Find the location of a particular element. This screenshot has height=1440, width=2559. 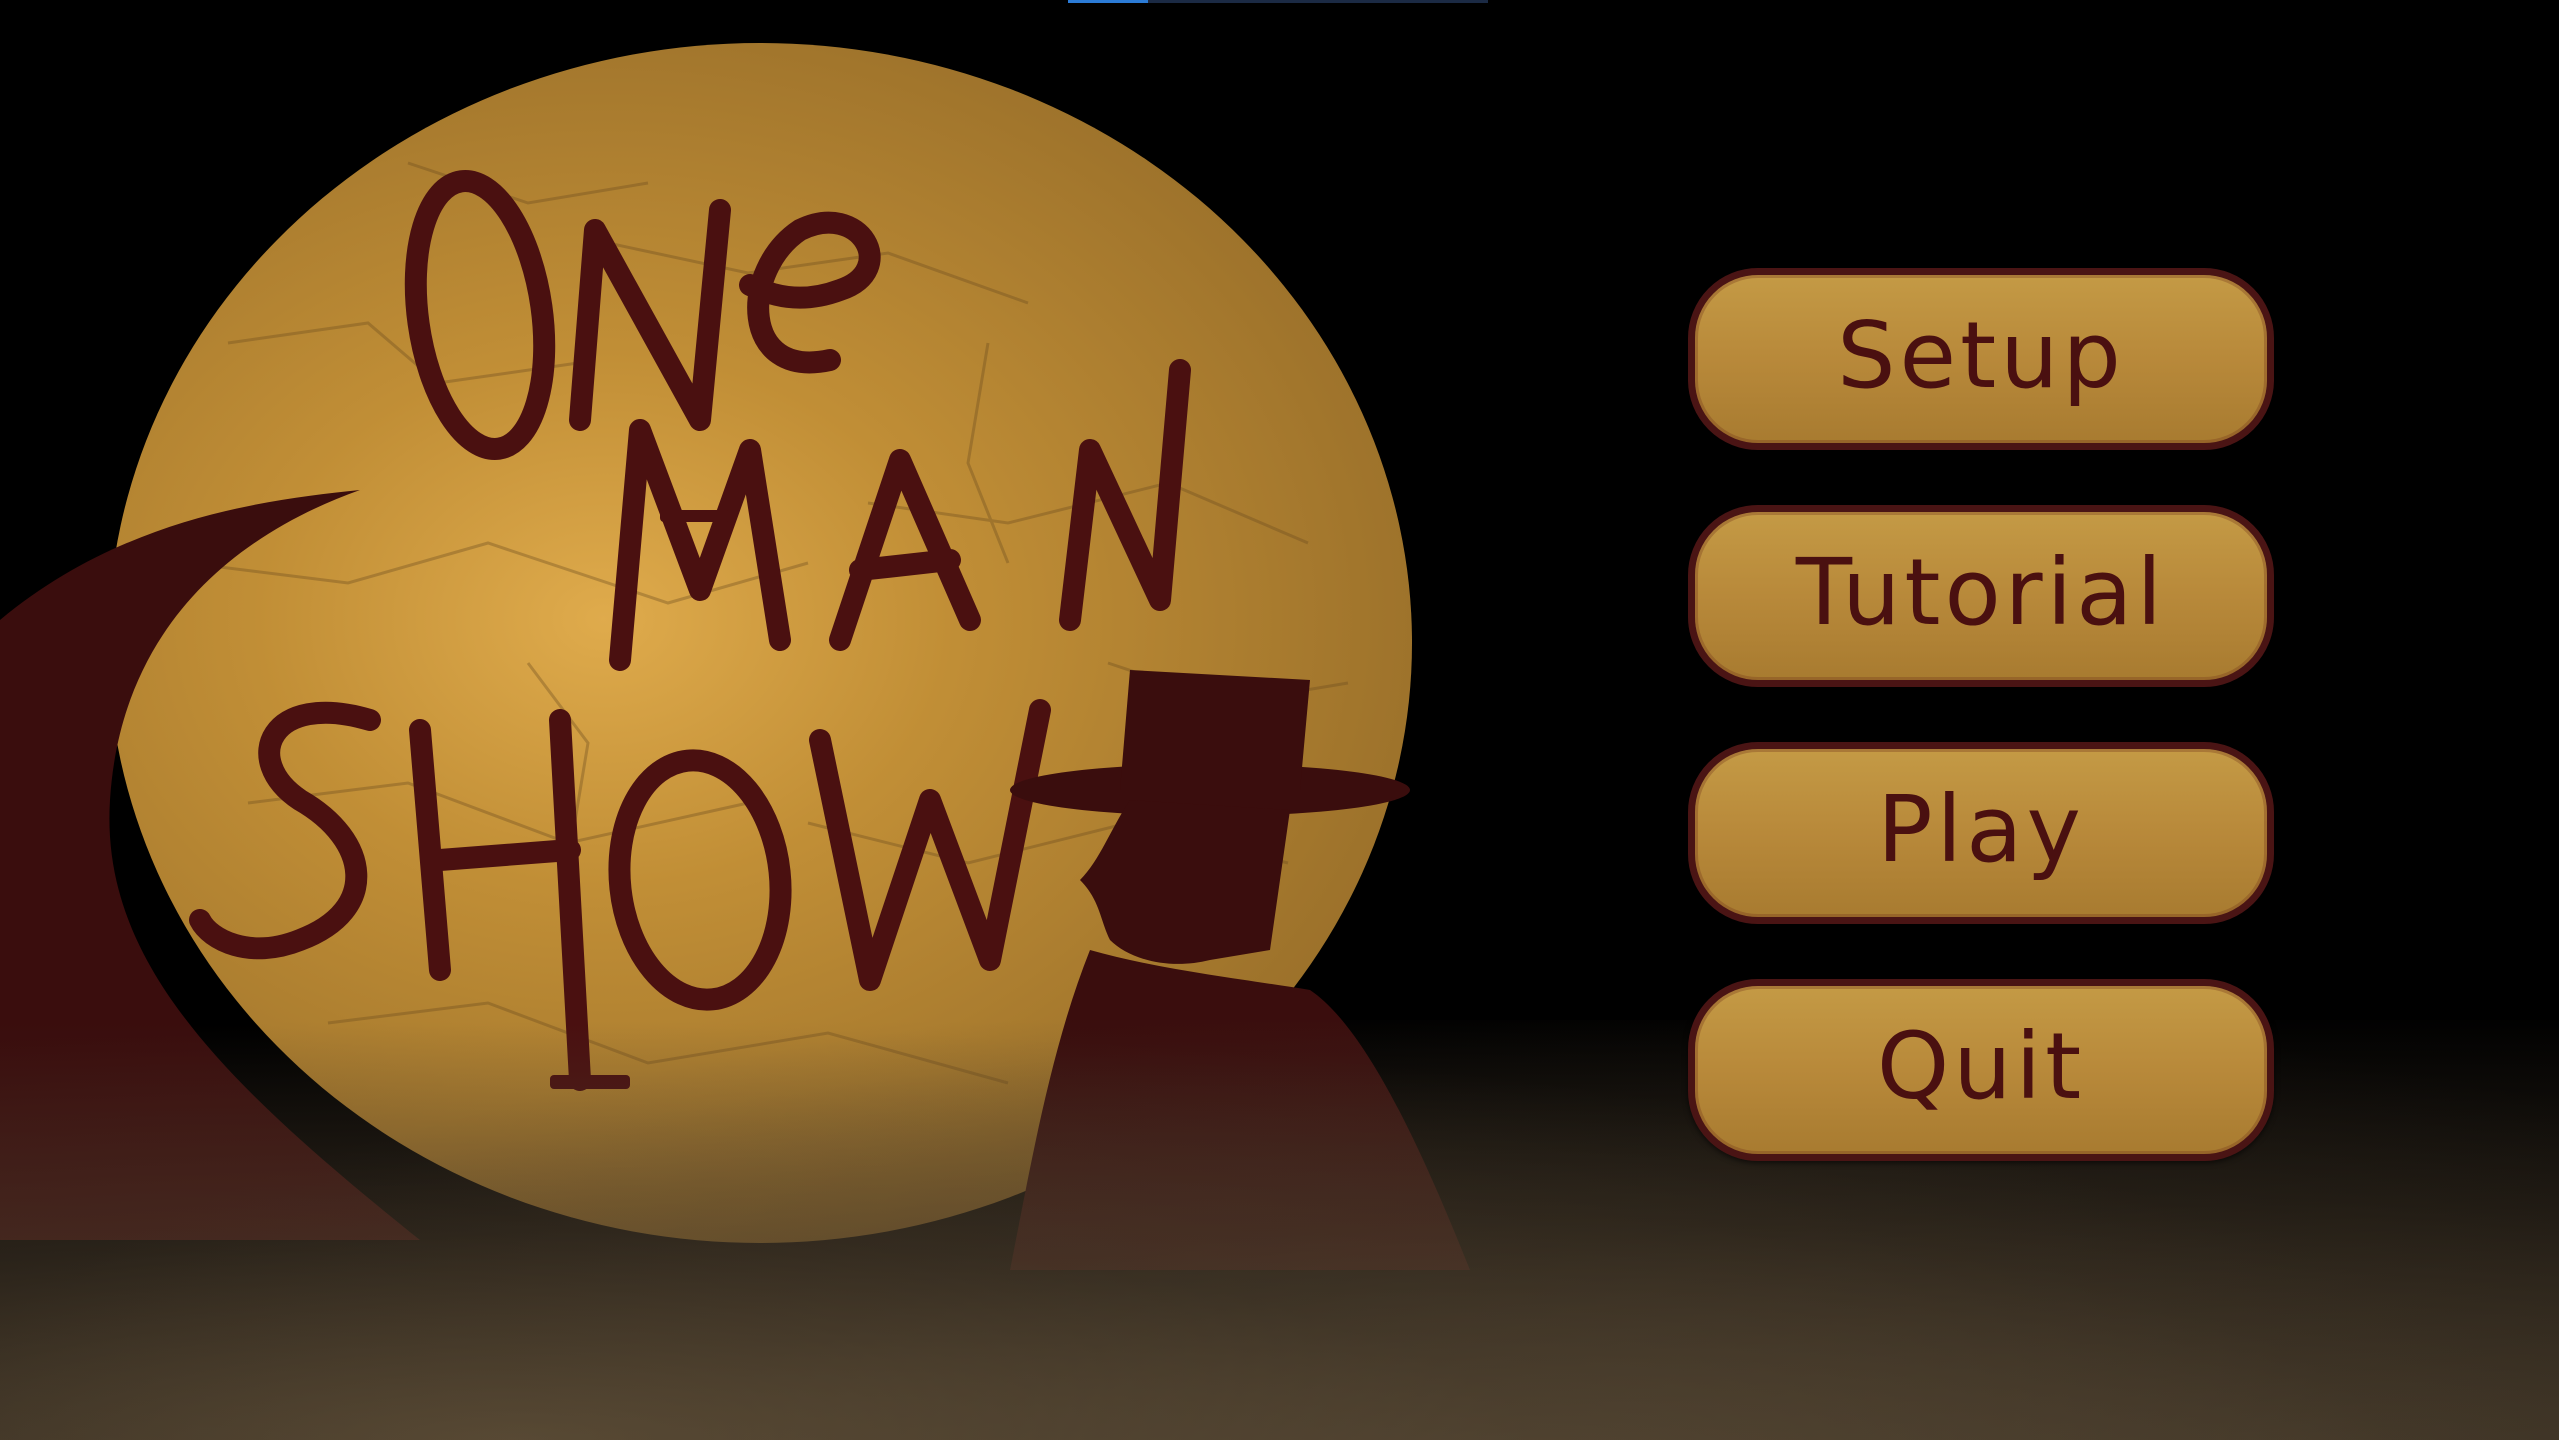

play-button-label: Play is located at coordinates (1981, 829).